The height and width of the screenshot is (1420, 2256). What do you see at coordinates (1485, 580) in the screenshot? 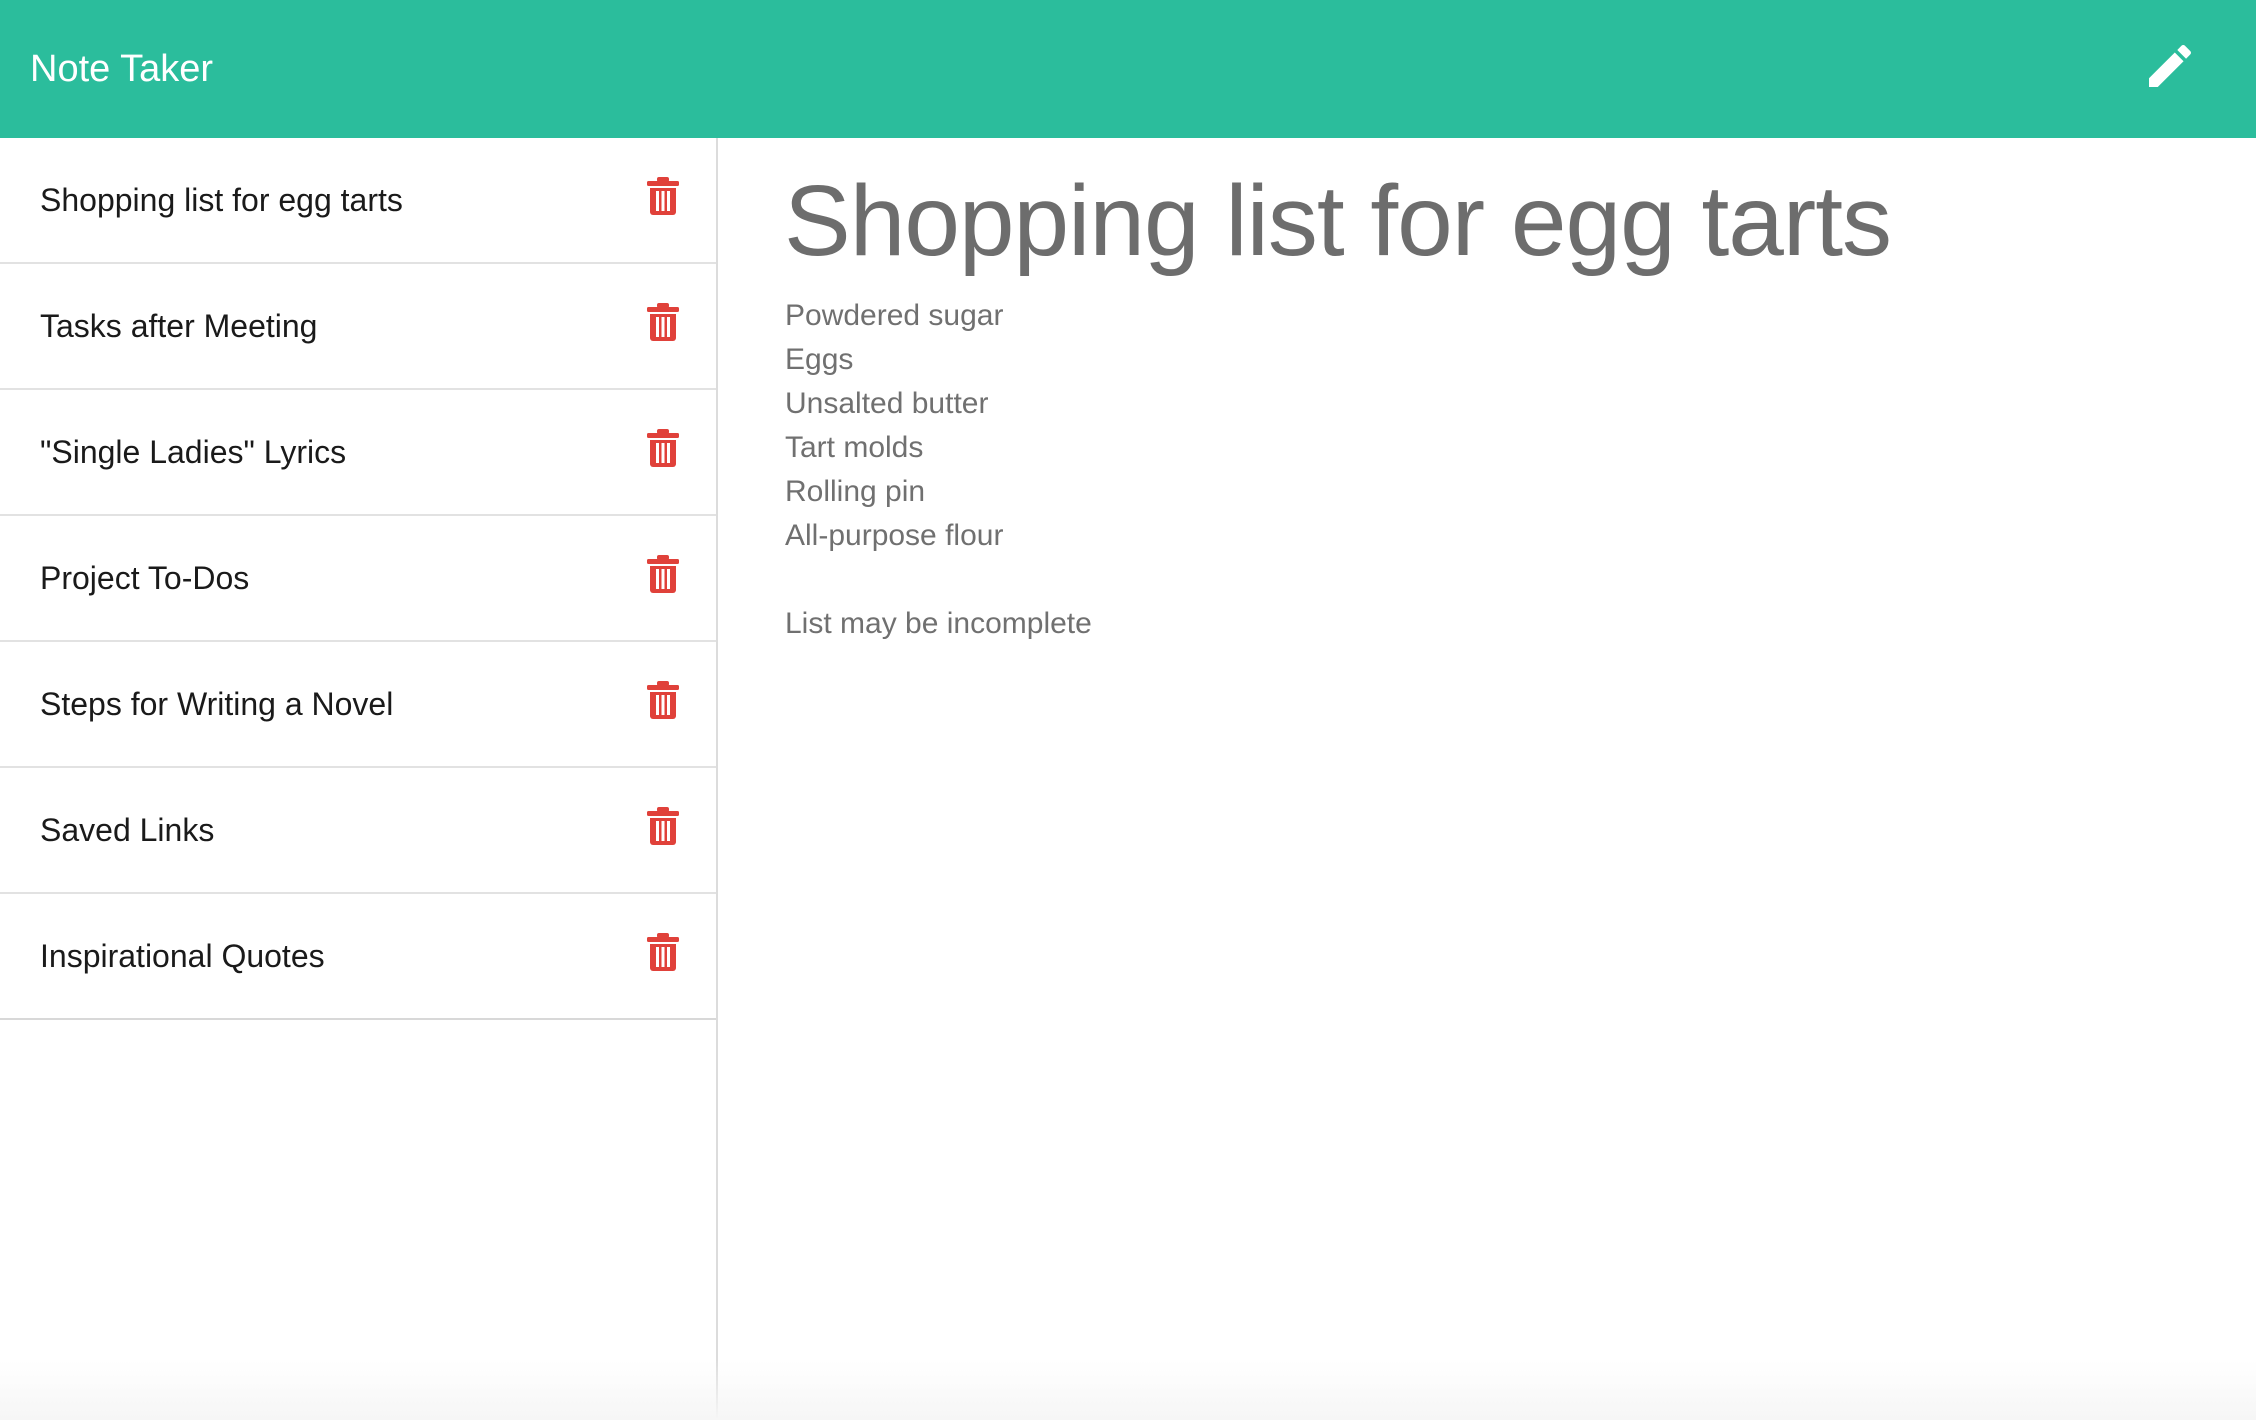
I see `note-body-line` at bounding box center [1485, 580].